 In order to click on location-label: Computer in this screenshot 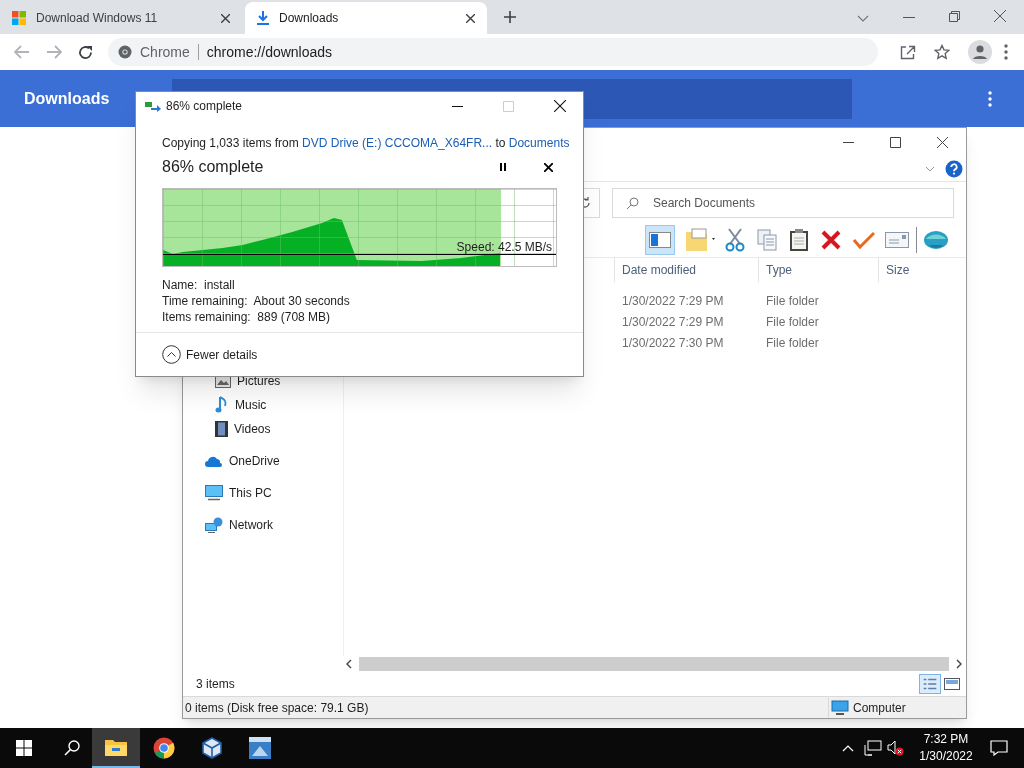, I will do `click(880, 708)`.